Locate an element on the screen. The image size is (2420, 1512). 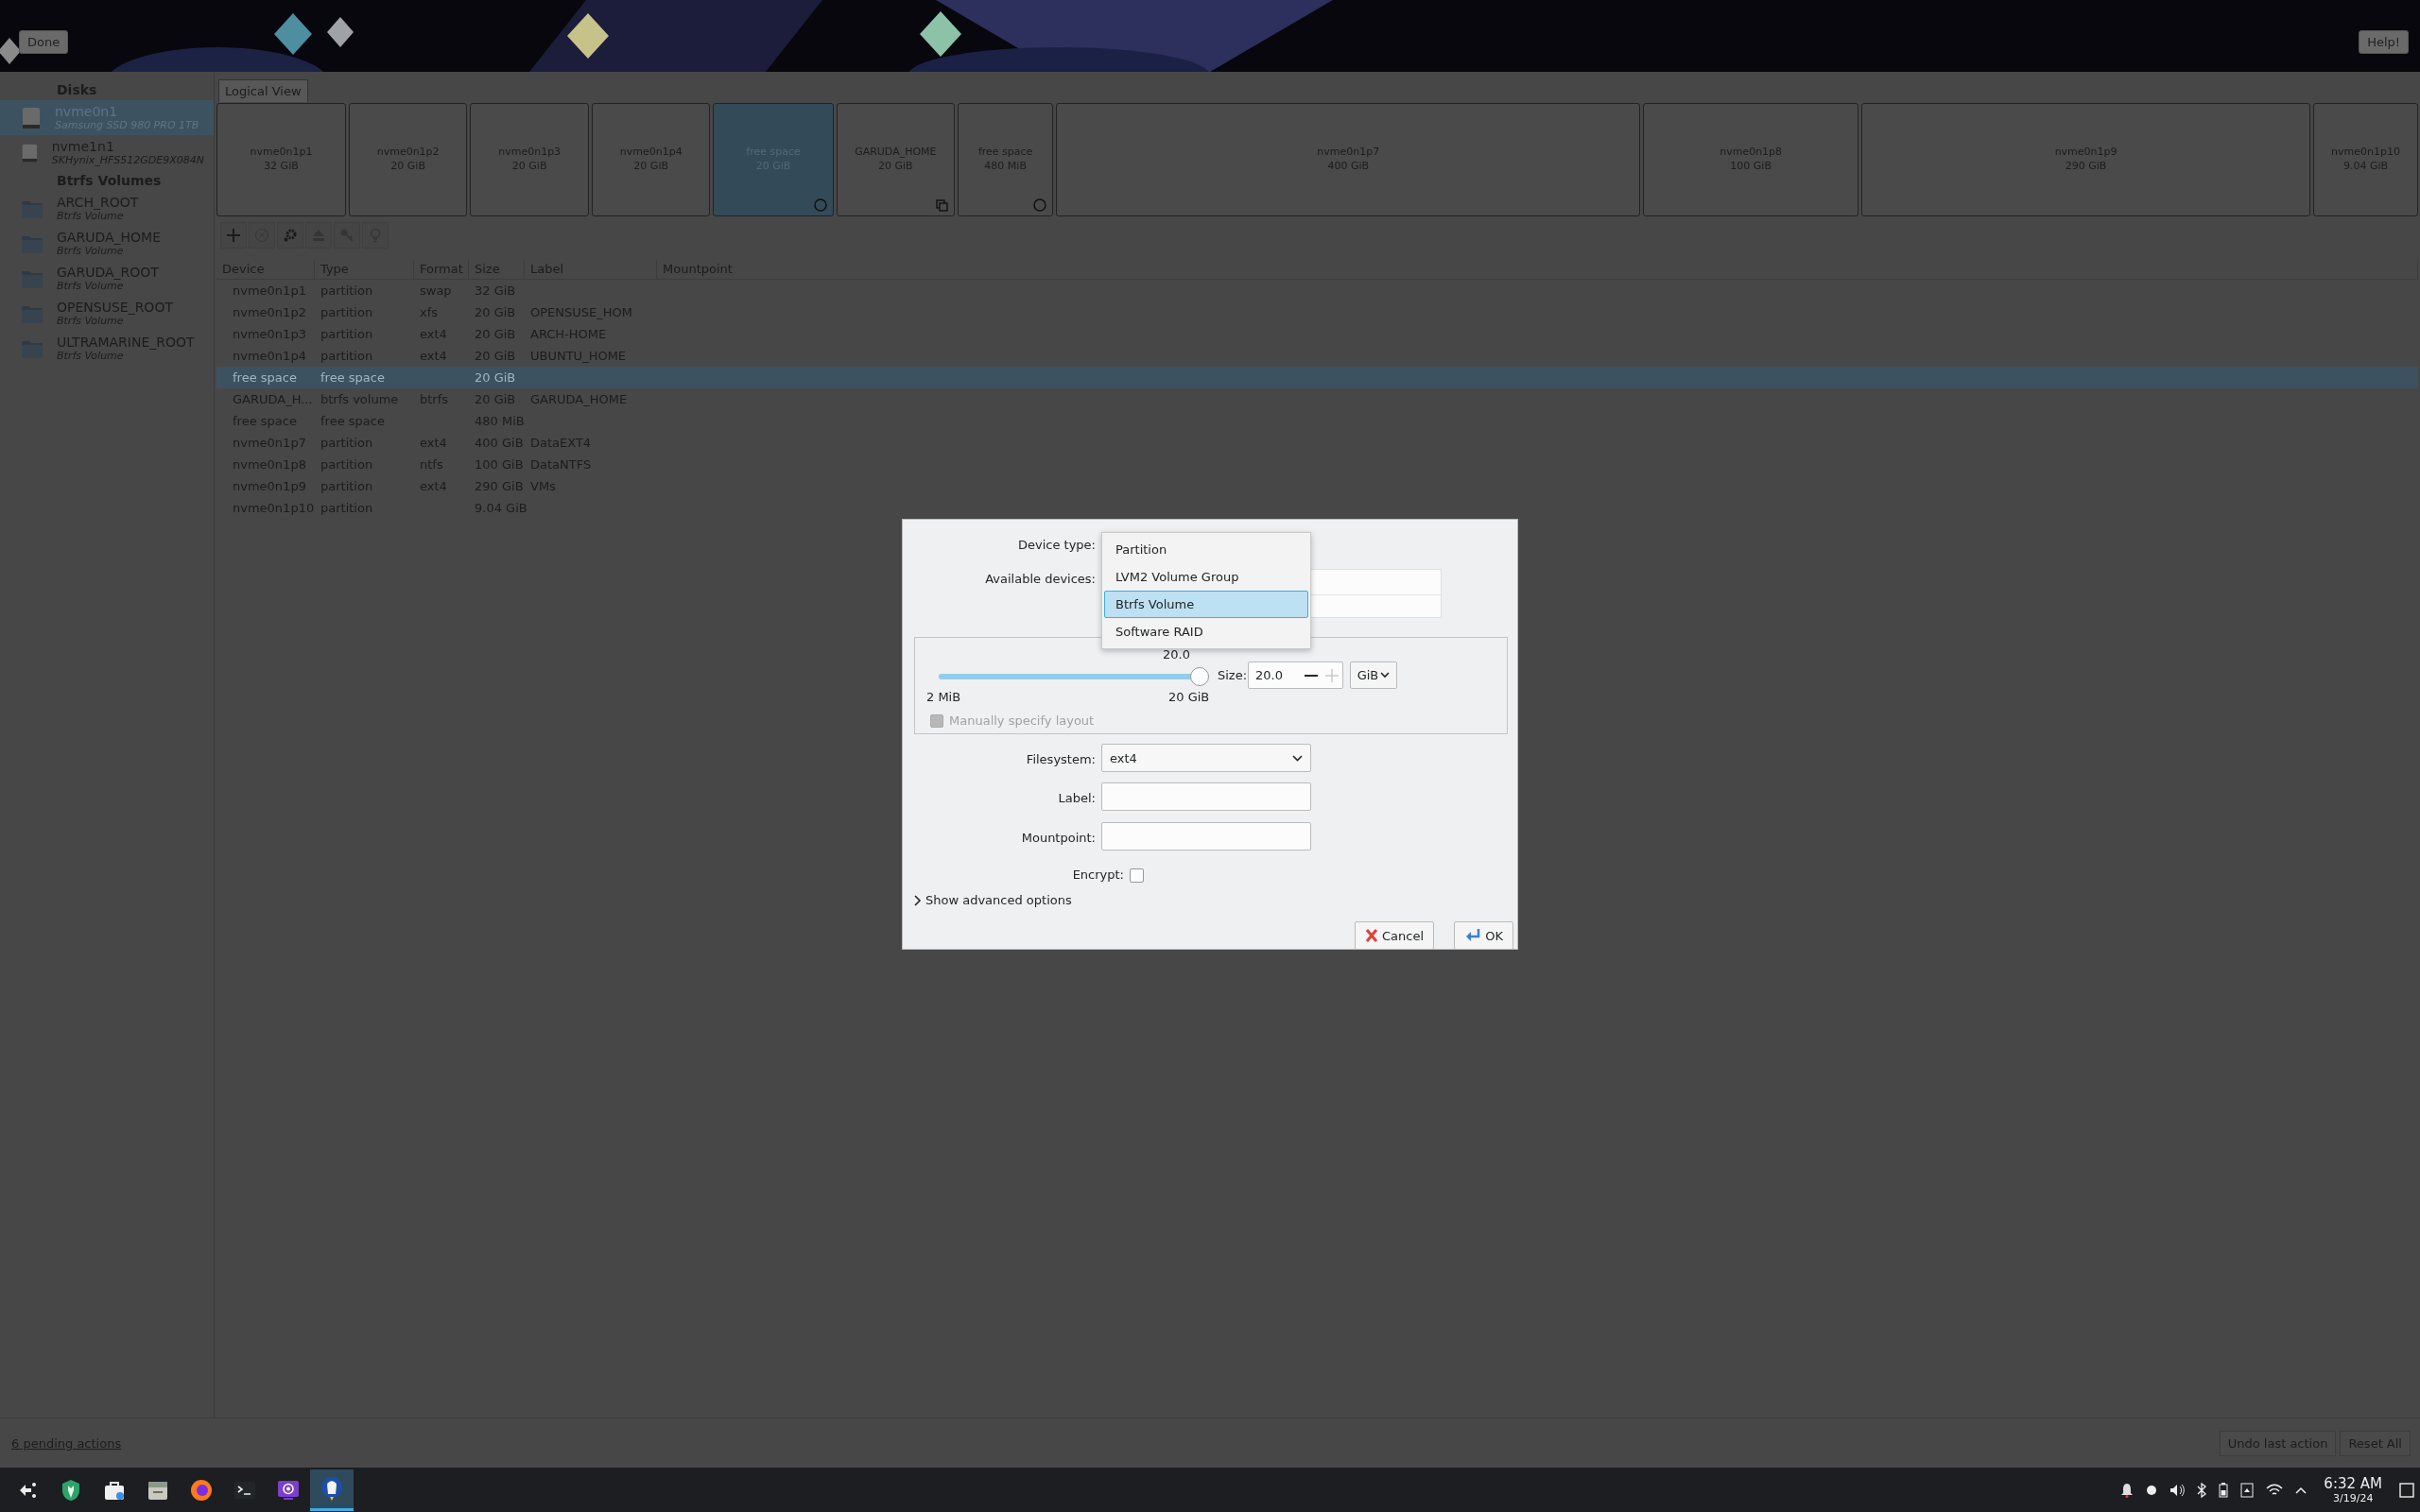
menu-item: LVM2 Volume Group is located at coordinates (1206, 577).